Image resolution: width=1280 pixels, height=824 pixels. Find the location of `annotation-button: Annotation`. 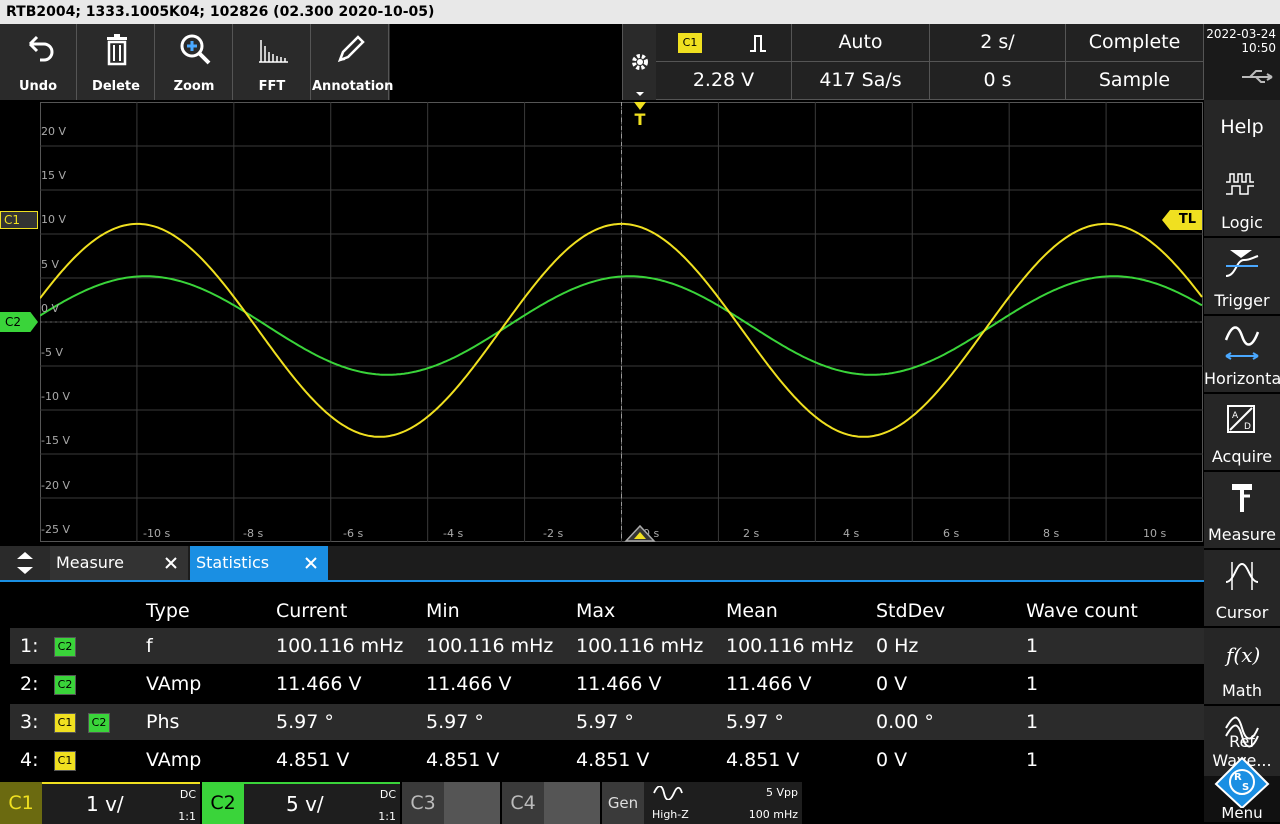

annotation-button: Annotation is located at coordinates (353, 62).